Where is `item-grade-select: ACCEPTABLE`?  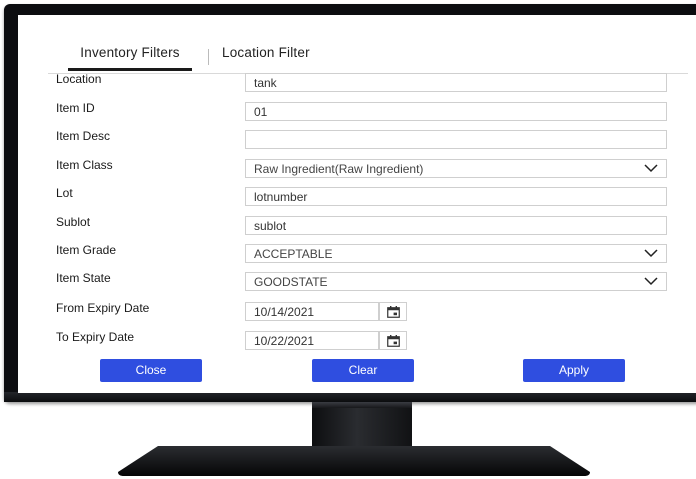
item-grade-select: ACCEPTABLE is located at coordinates (456, 253).